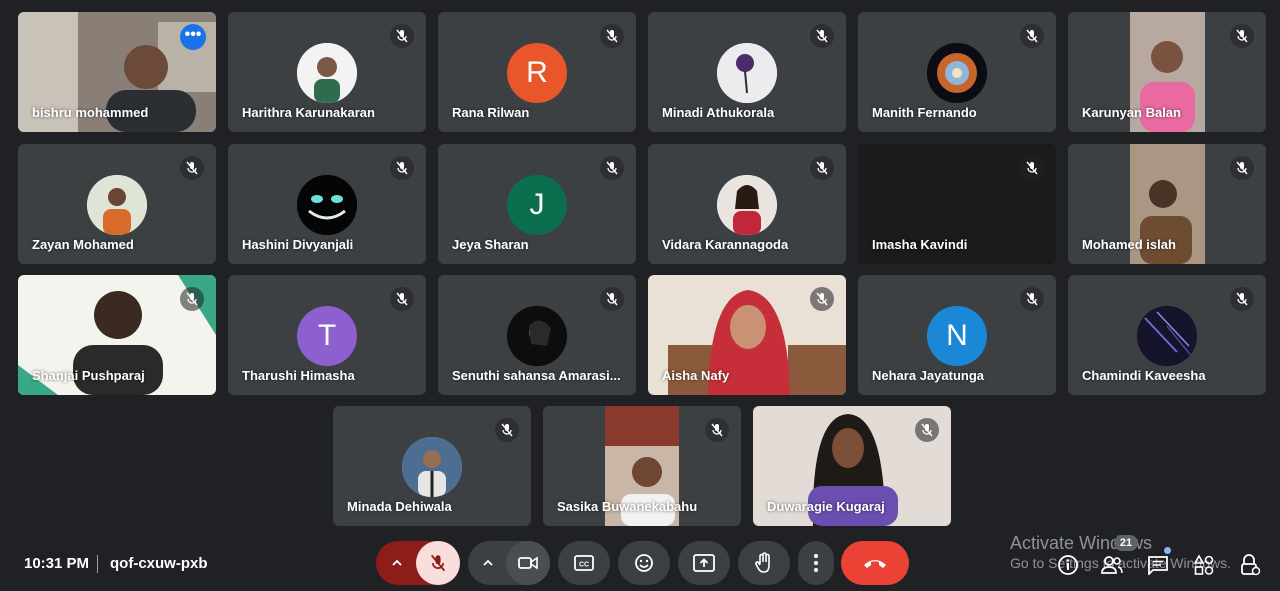 The width and height of the screenshot is (1280, 591). I want to click on camera-toggle-button, so click(528, 563).